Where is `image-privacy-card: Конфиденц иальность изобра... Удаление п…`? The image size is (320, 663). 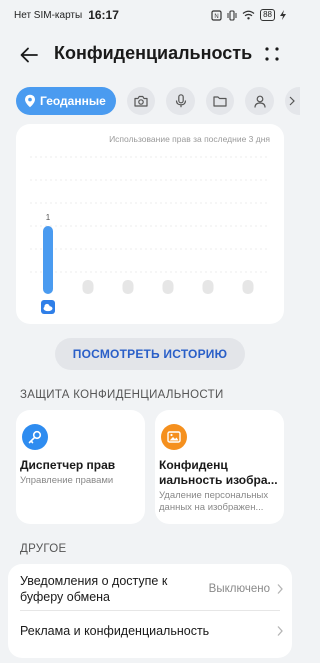 image-privacy-card: Конфиденц иальность изобра... Удаление п… is located at coordinates (219, 467).